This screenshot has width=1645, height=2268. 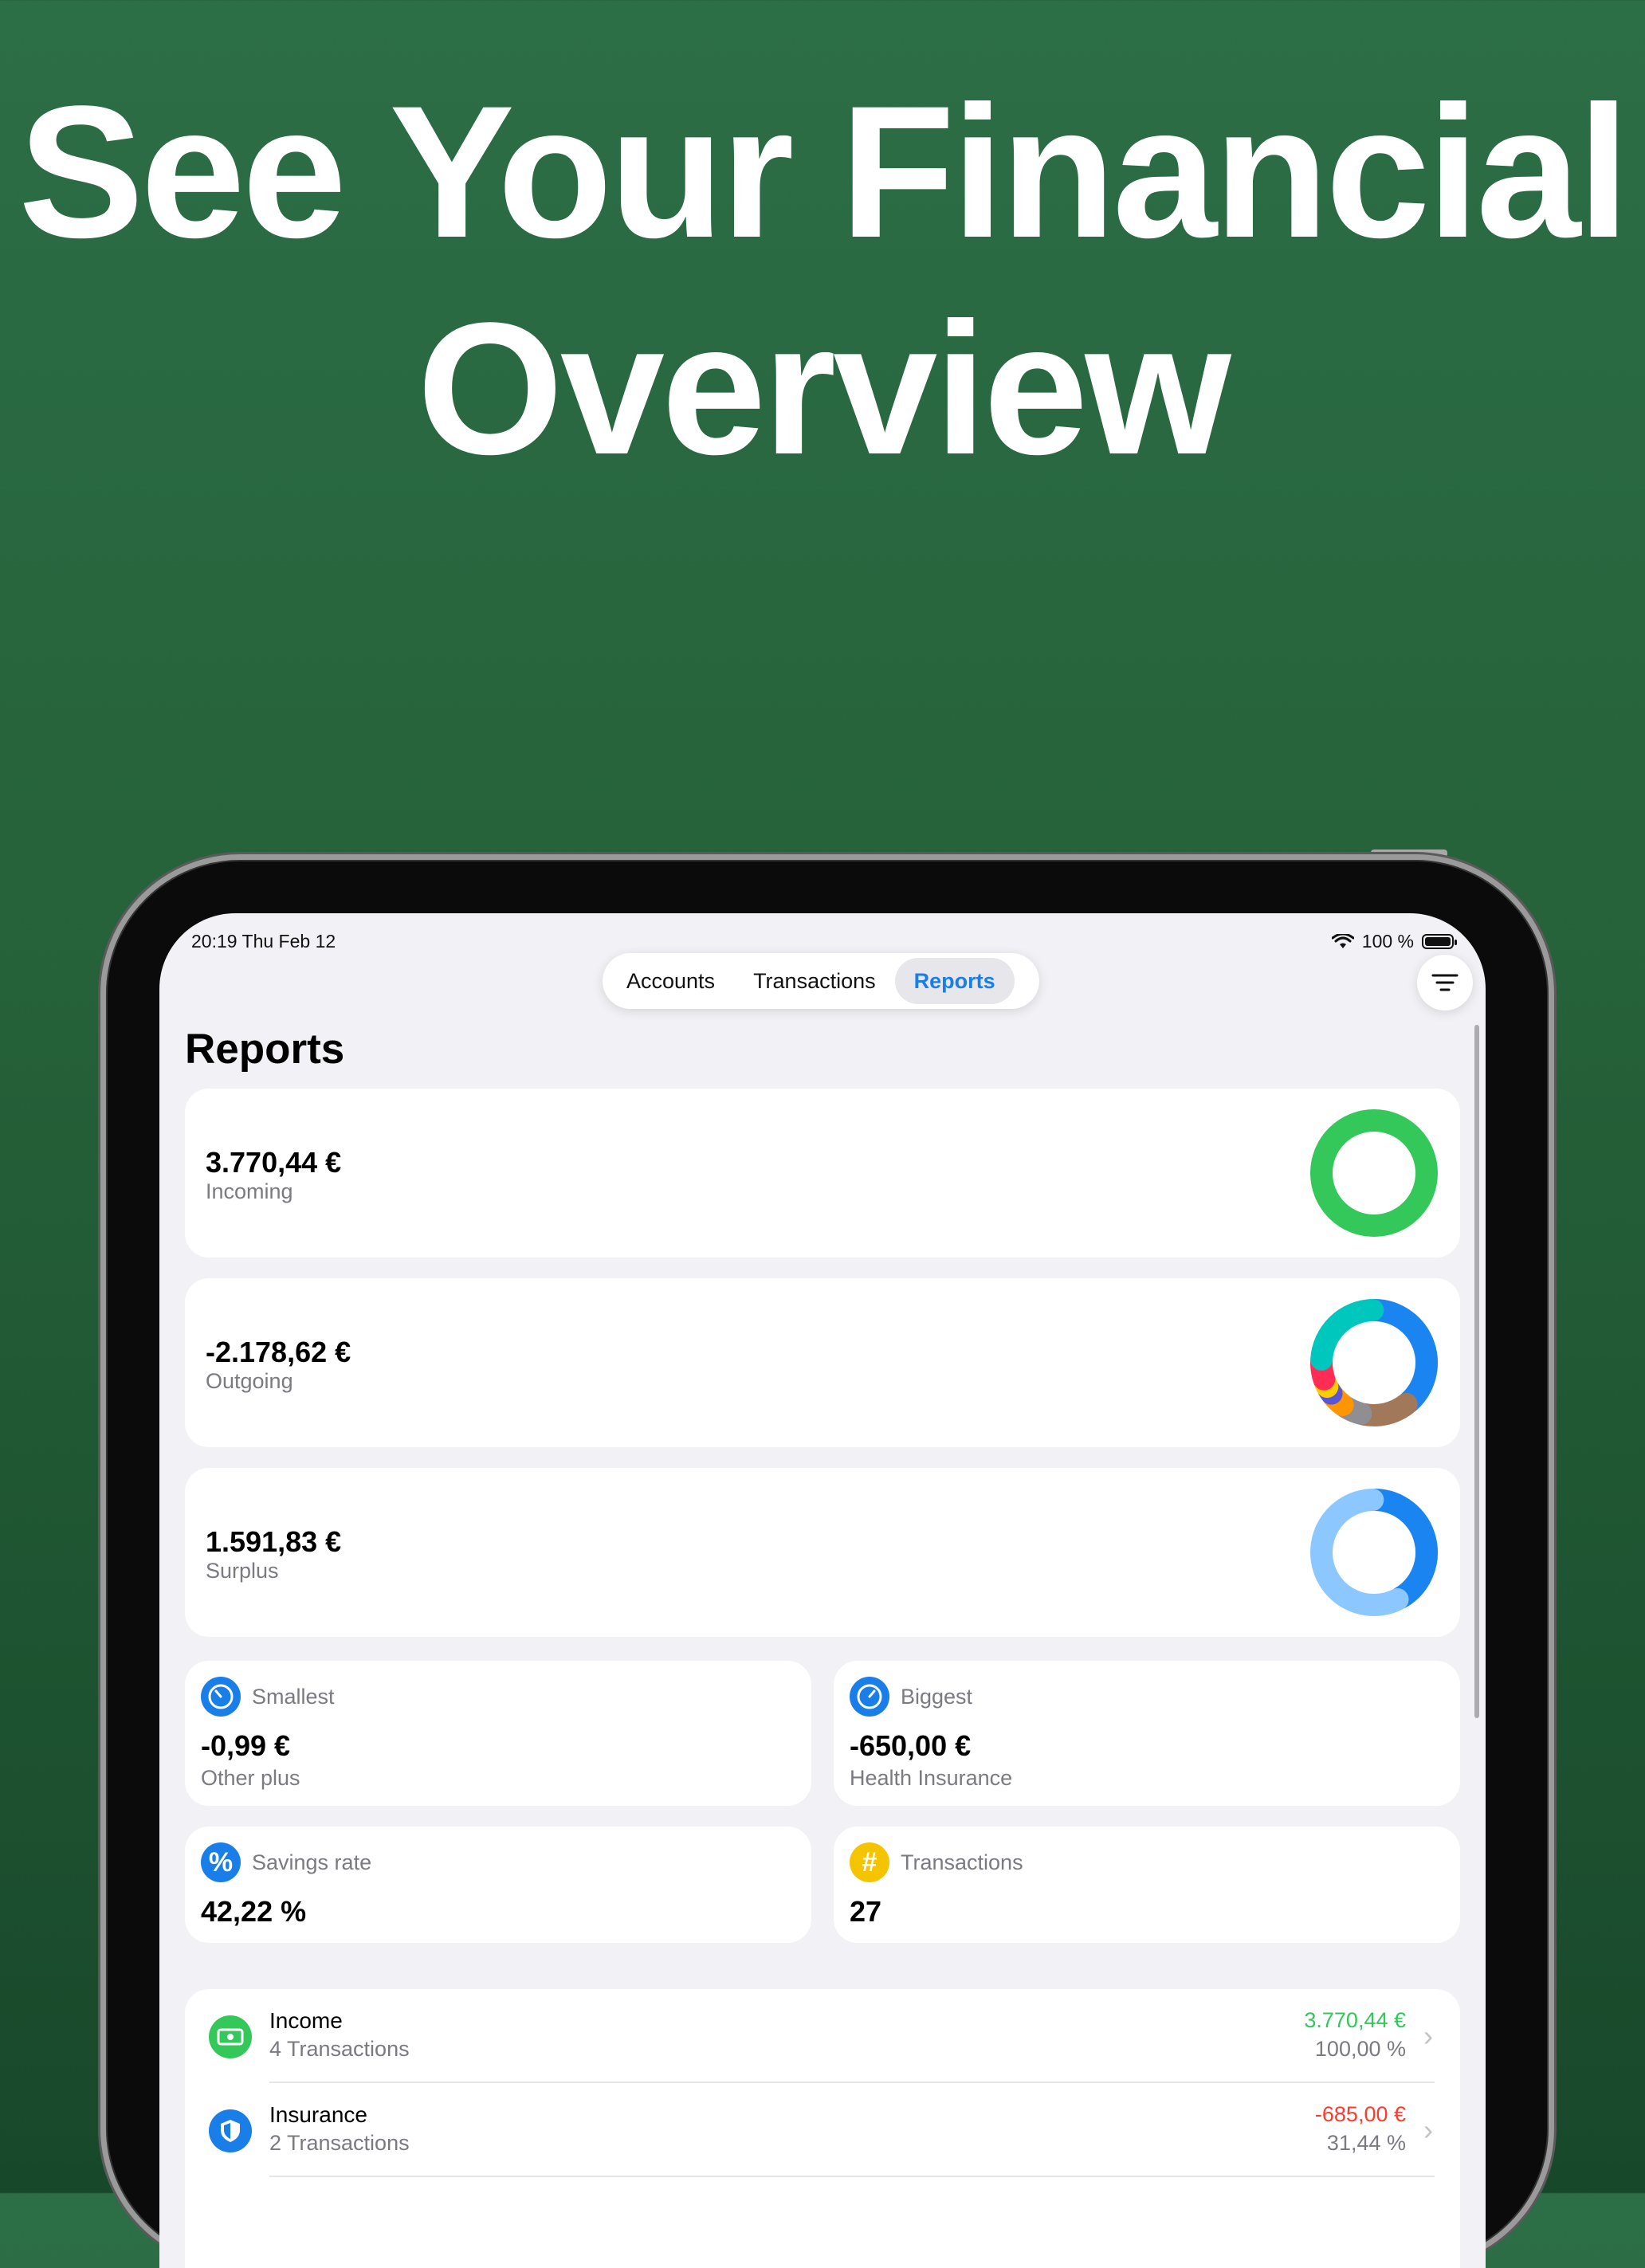 What do you see at coordinates (1439, 941) in the screenshot?
I see `battery-icon` at bounding box center [1439, 941].